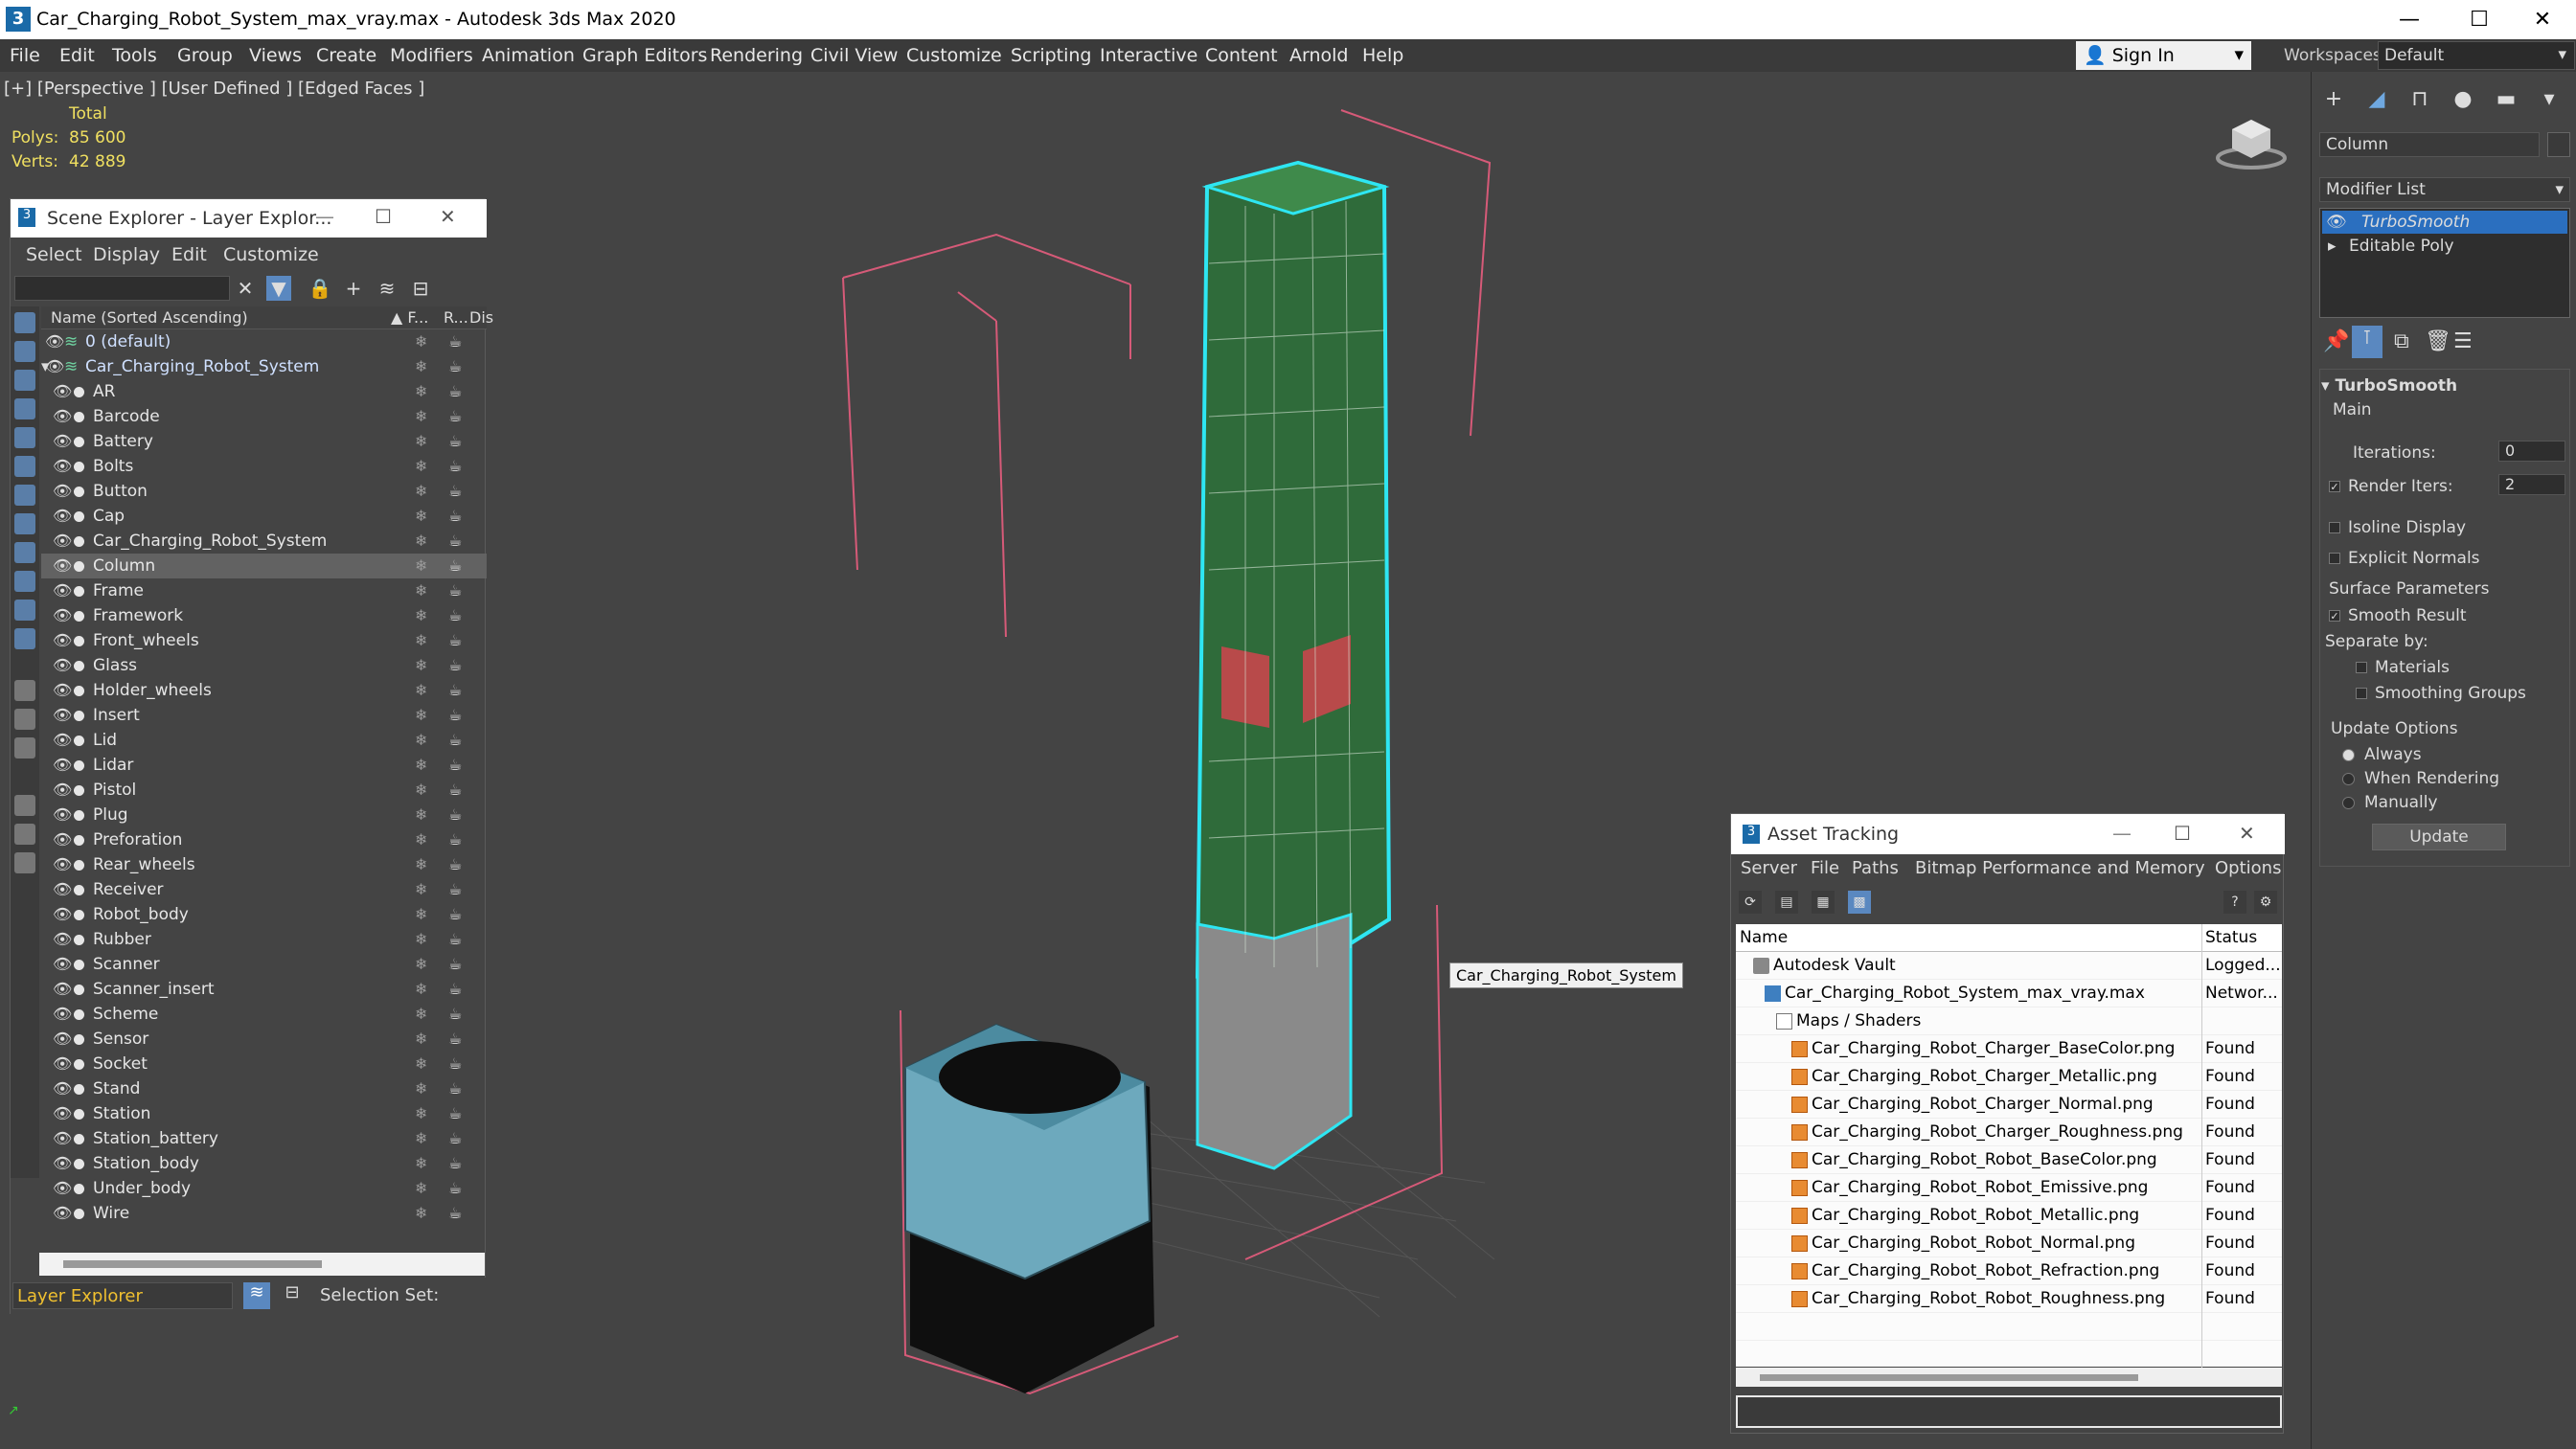  I want to click on object-row: 👁 Scheme ❄ ☕, so click(264, 1014).